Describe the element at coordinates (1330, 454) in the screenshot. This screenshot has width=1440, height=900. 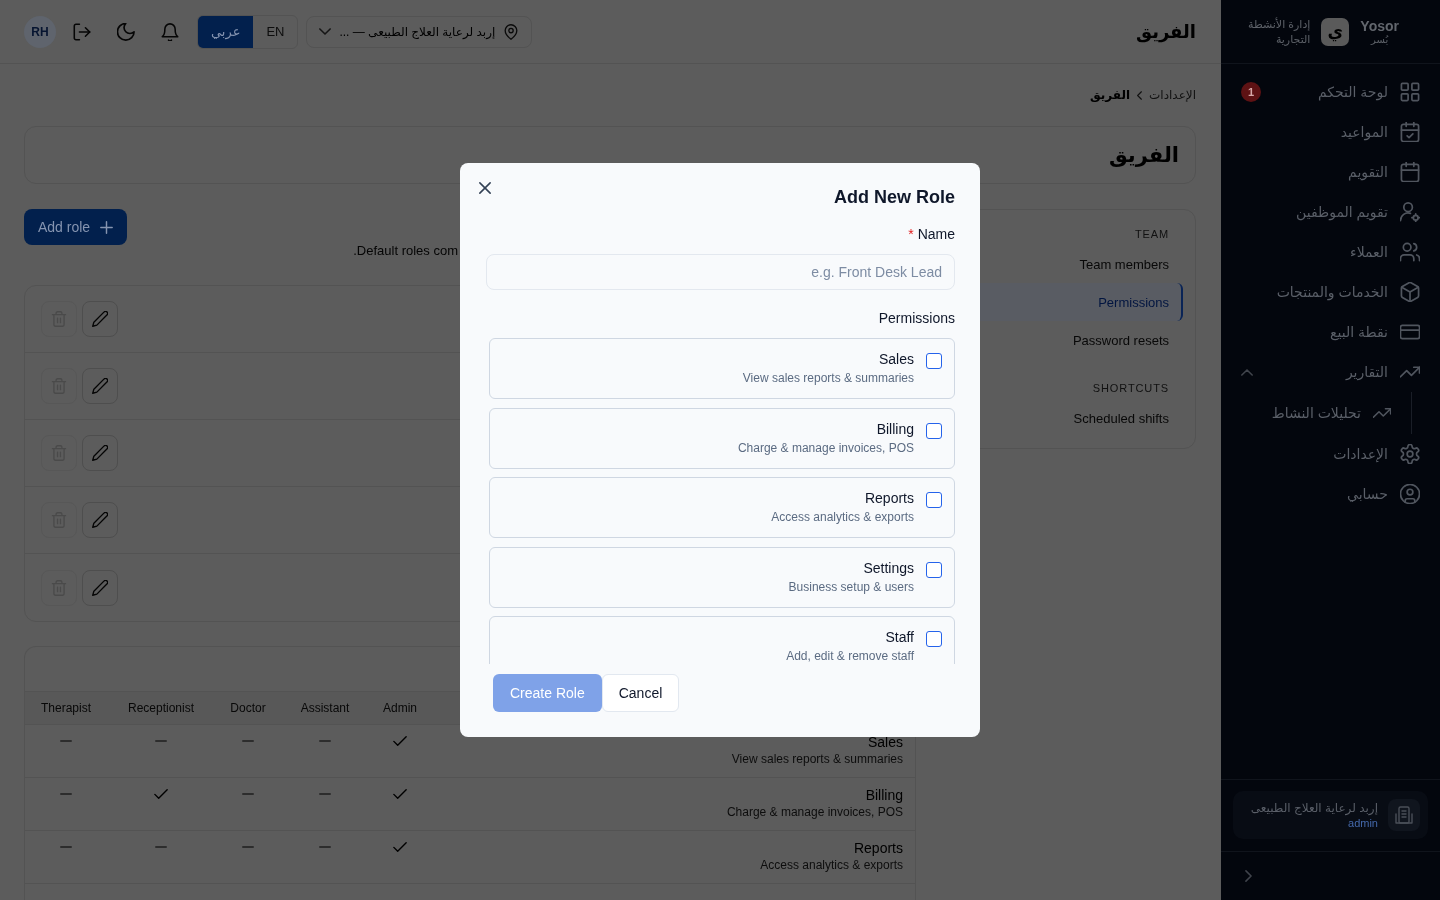
I see `sidebar-item: الإعدادات` at that location.